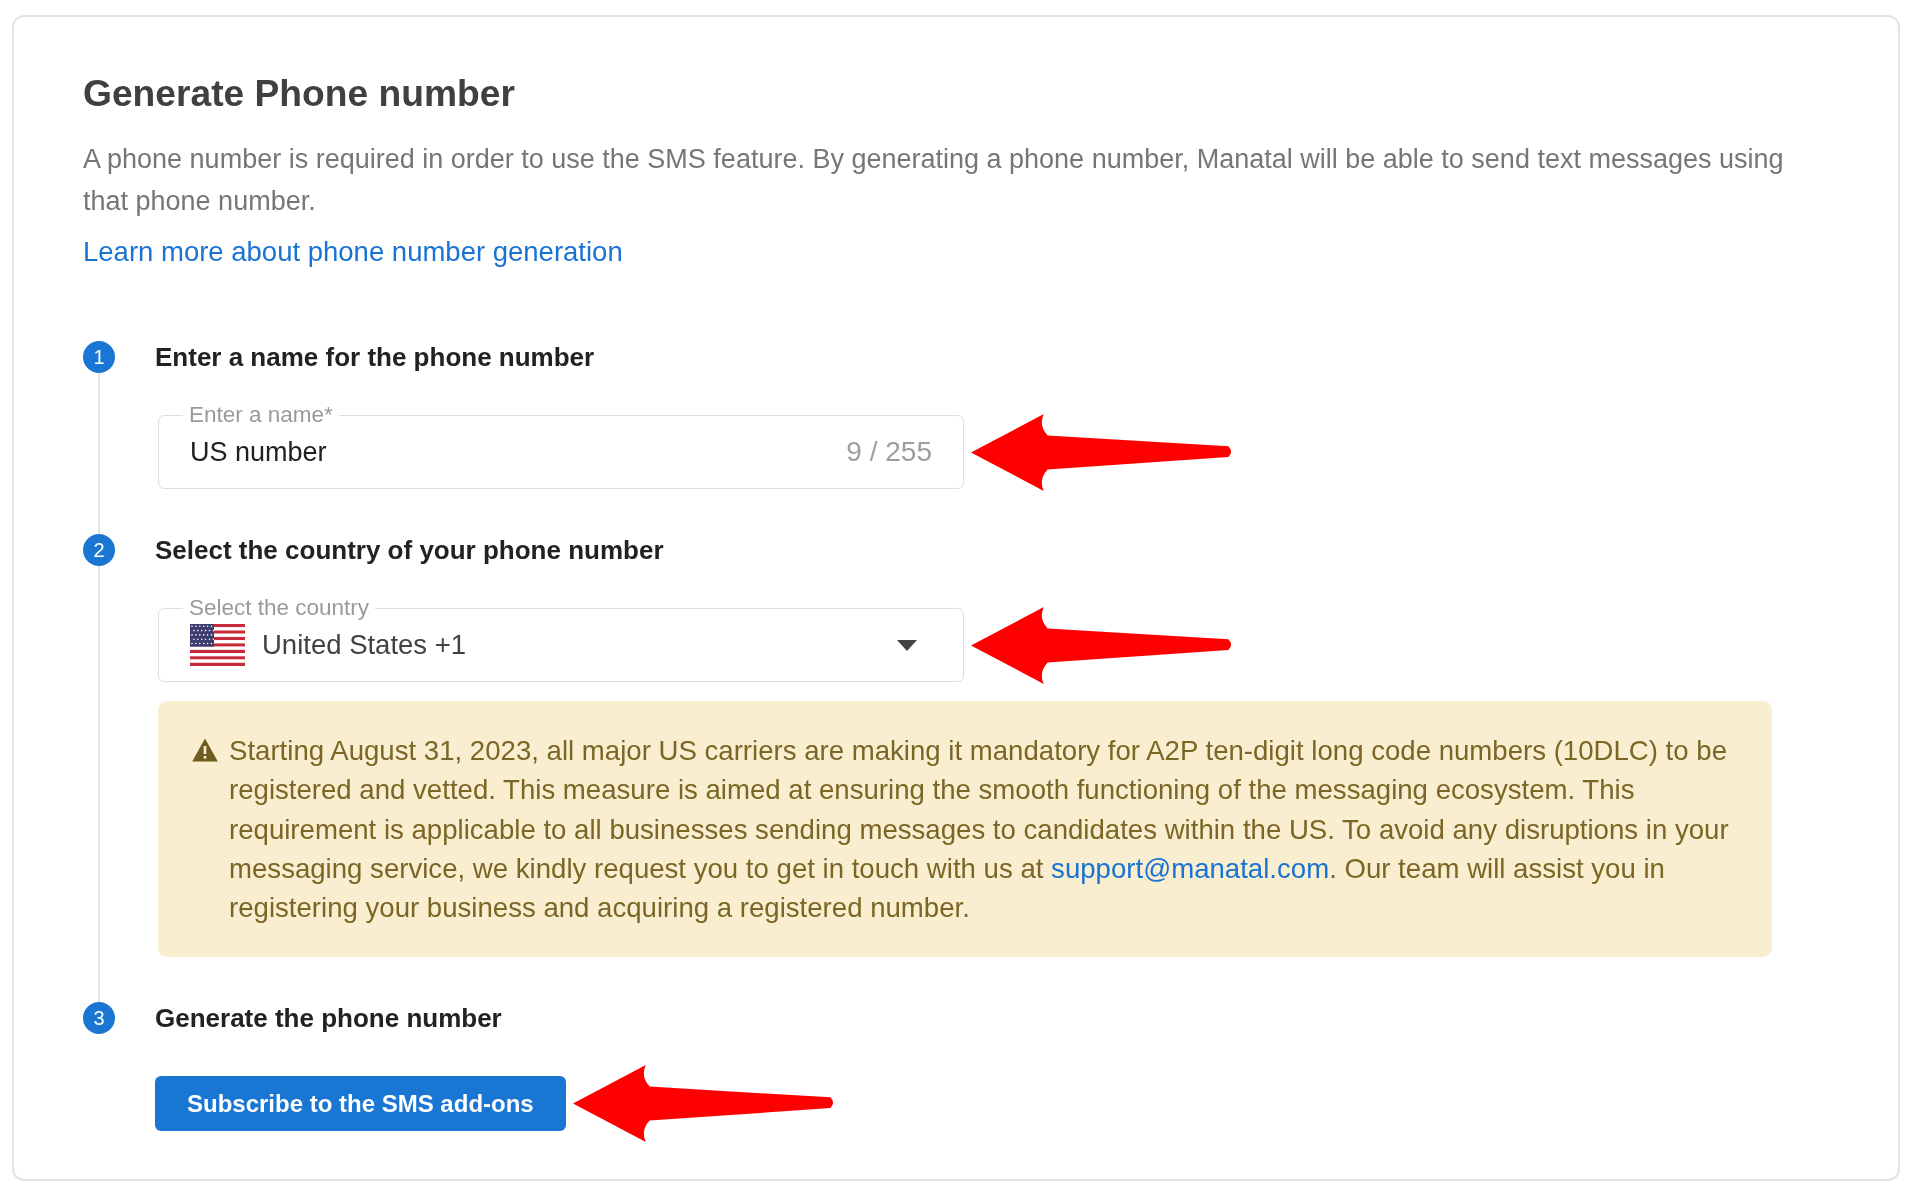 The image size is (1916, 1194). What do you see at coordinates (1190, 868) in the screenshot?
I see `email-link: support@manatal.com` at bounding box center [1190, 868].